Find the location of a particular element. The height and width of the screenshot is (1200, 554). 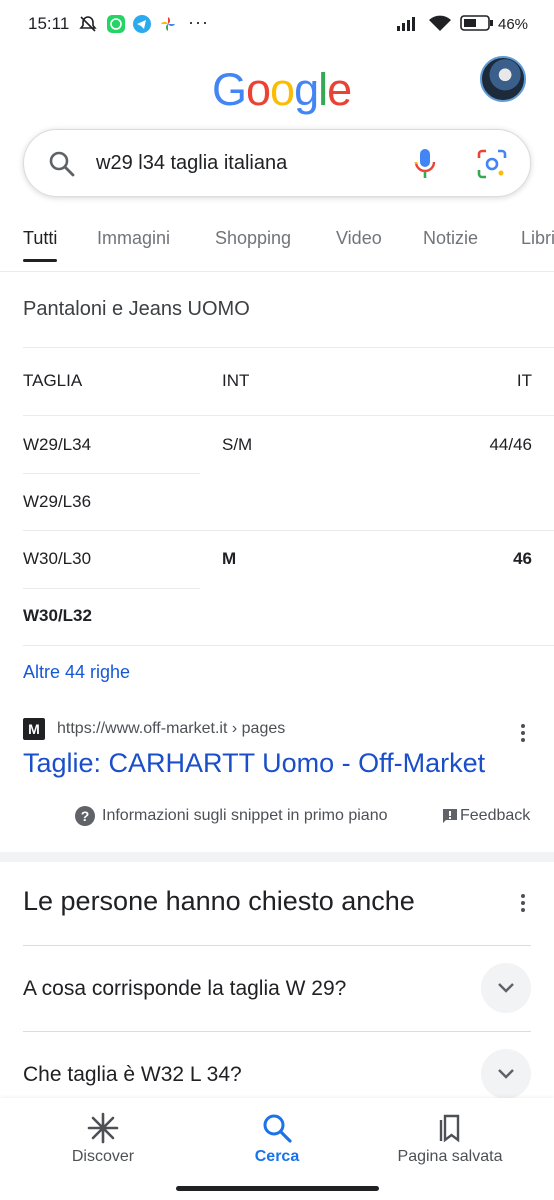

result-menu-icon is located at coordinates (524, 734).